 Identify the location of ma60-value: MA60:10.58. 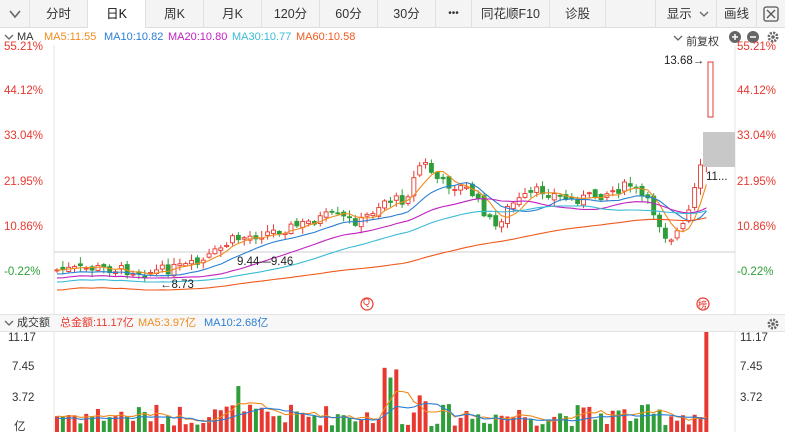
(326, 37).